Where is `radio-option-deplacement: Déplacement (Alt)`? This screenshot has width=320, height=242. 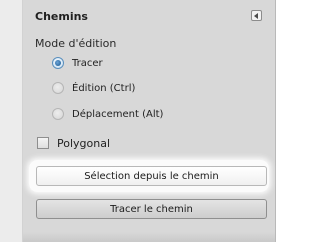
radio-option-deplacement: Déplacement (Alt) is located at coordinates (107, 114).